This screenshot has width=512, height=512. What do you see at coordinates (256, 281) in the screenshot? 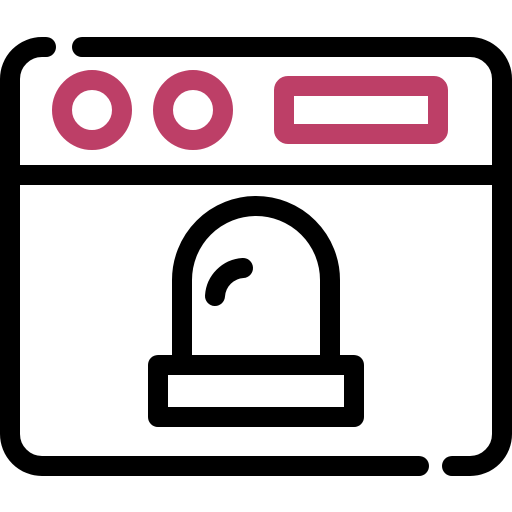
I see `alarm-siren-dome` at bounding box center [256, 281].